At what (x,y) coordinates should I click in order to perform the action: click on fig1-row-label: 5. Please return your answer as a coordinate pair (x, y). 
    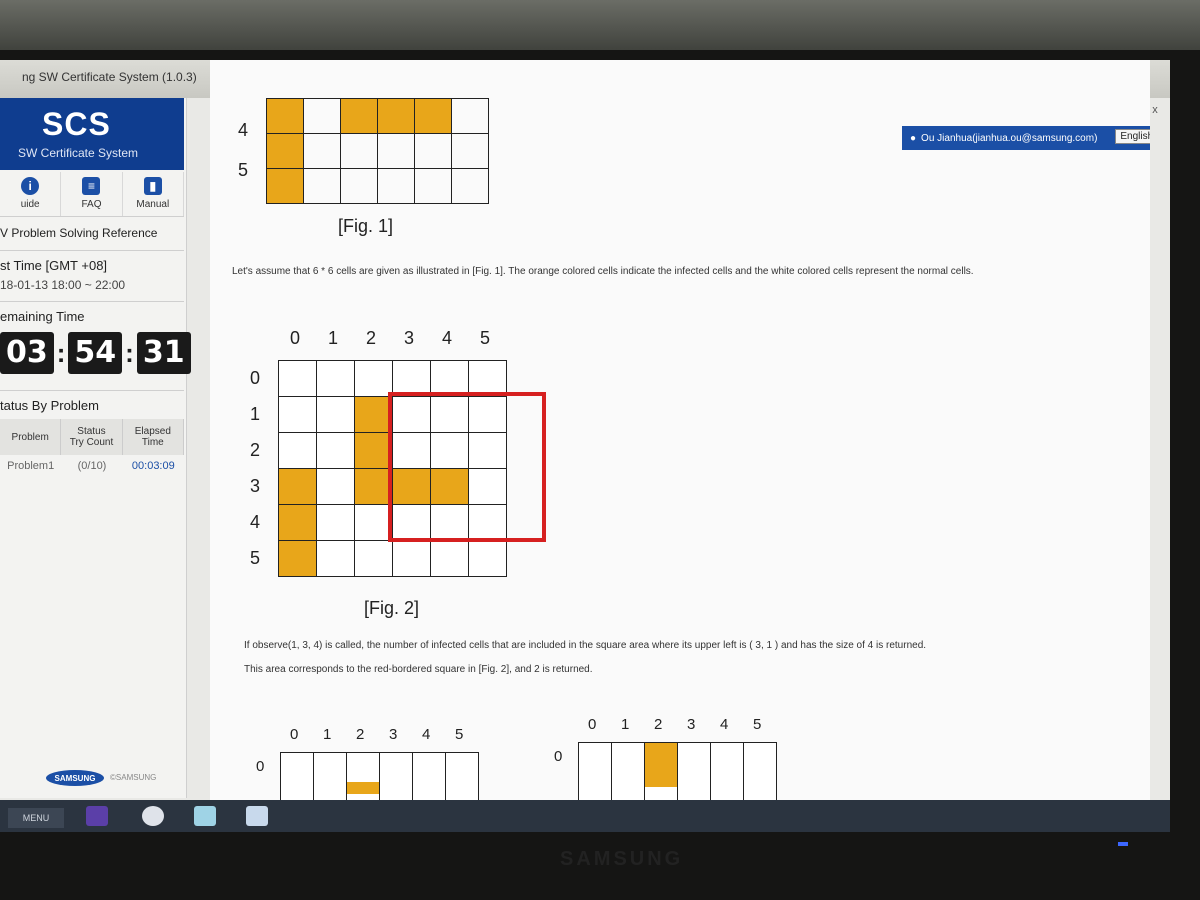
    Looking at the image, I should click on (243, 170).